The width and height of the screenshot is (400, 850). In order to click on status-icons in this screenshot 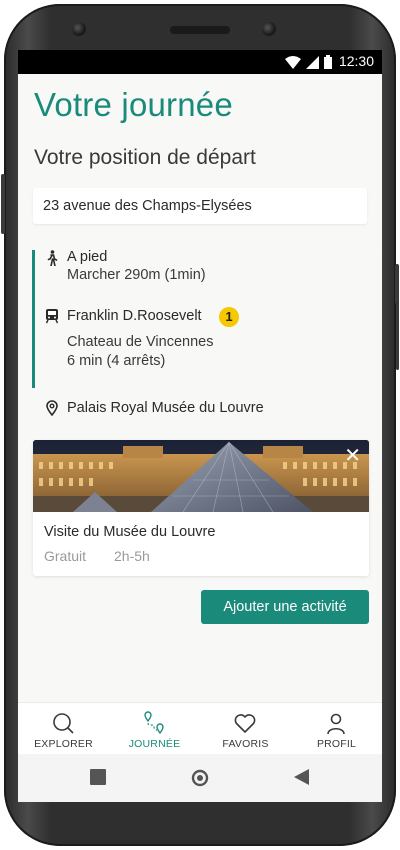, I will do `click(308, 62)`.